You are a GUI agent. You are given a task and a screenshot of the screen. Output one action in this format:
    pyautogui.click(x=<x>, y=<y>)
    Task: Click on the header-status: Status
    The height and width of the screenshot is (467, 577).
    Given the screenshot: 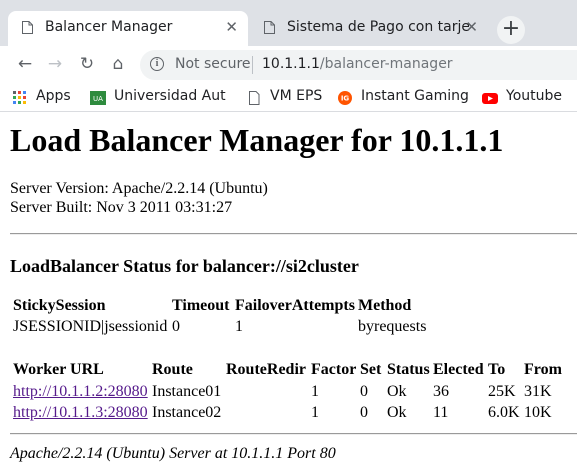 What is the action you would take?
    pyautogui.click(x=408, y=369)
    